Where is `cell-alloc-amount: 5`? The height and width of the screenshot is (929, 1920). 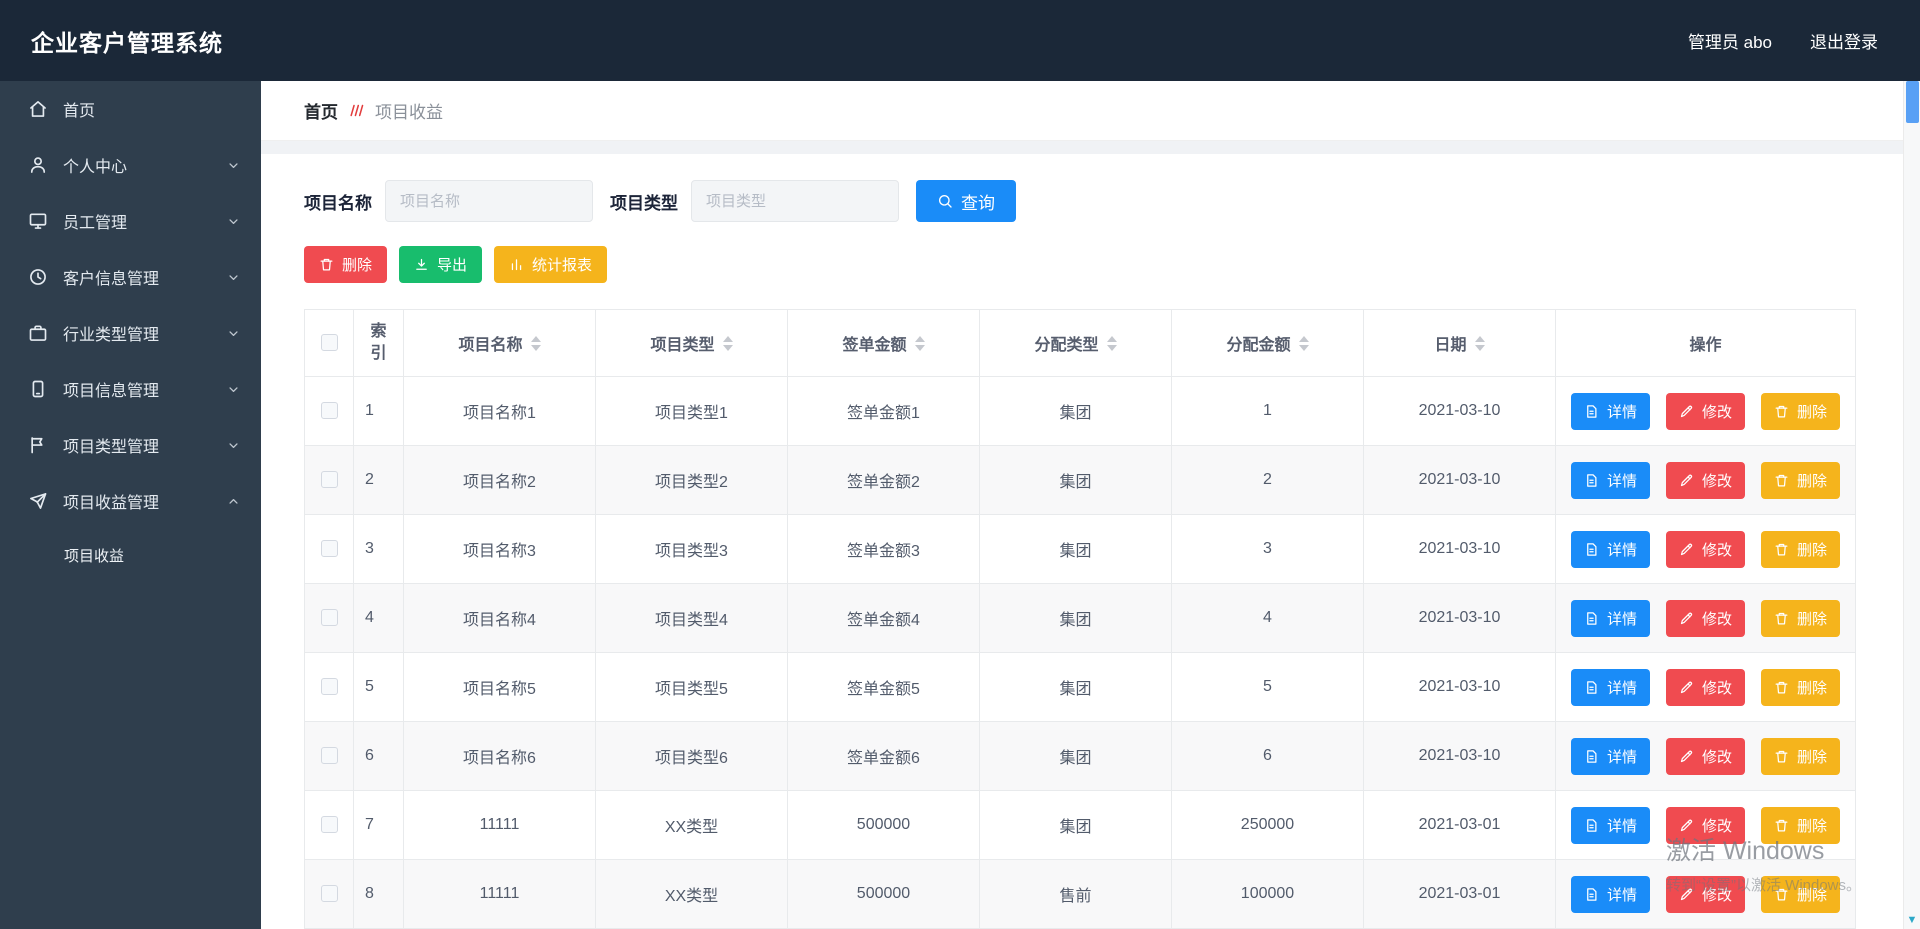 cell-alloc-amount: 5 is located at coordinates (1267, 687).